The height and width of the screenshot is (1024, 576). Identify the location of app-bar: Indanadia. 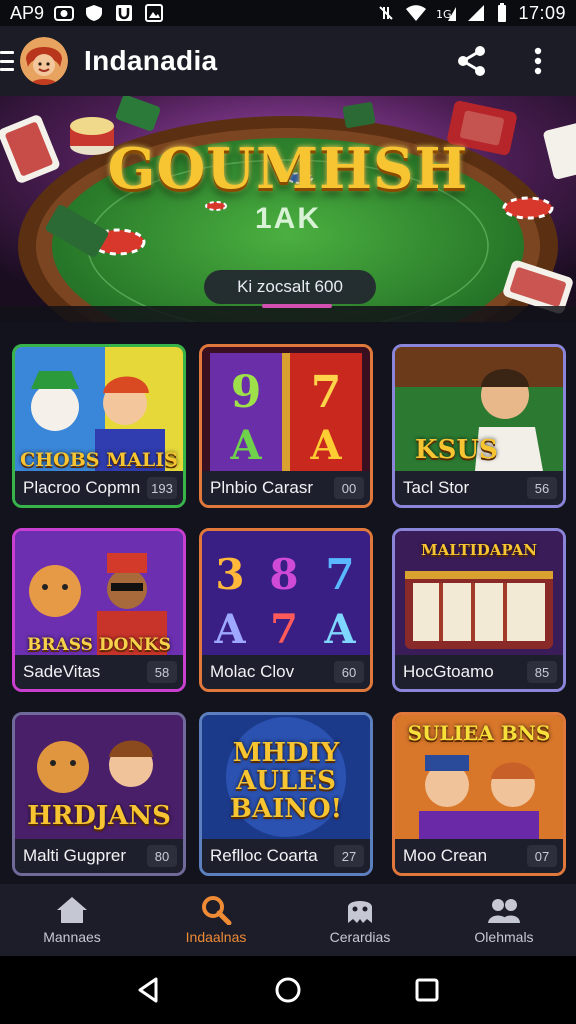
(288, 61).